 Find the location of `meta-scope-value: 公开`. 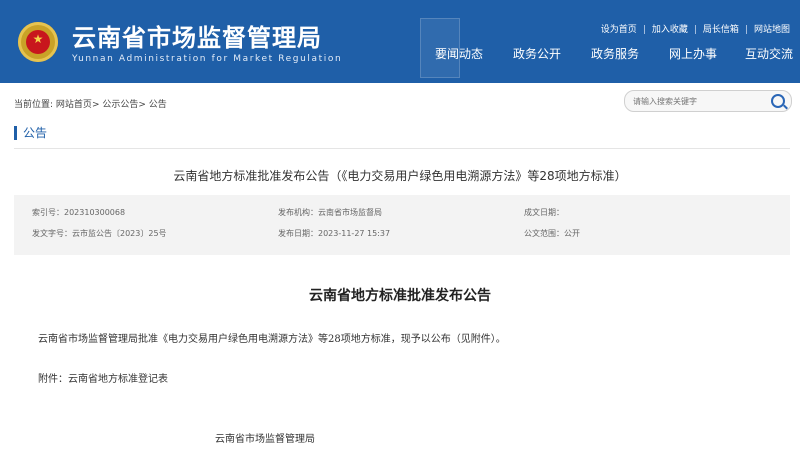

meta-scope-value: 公开 is located at coordinates (572, 233).